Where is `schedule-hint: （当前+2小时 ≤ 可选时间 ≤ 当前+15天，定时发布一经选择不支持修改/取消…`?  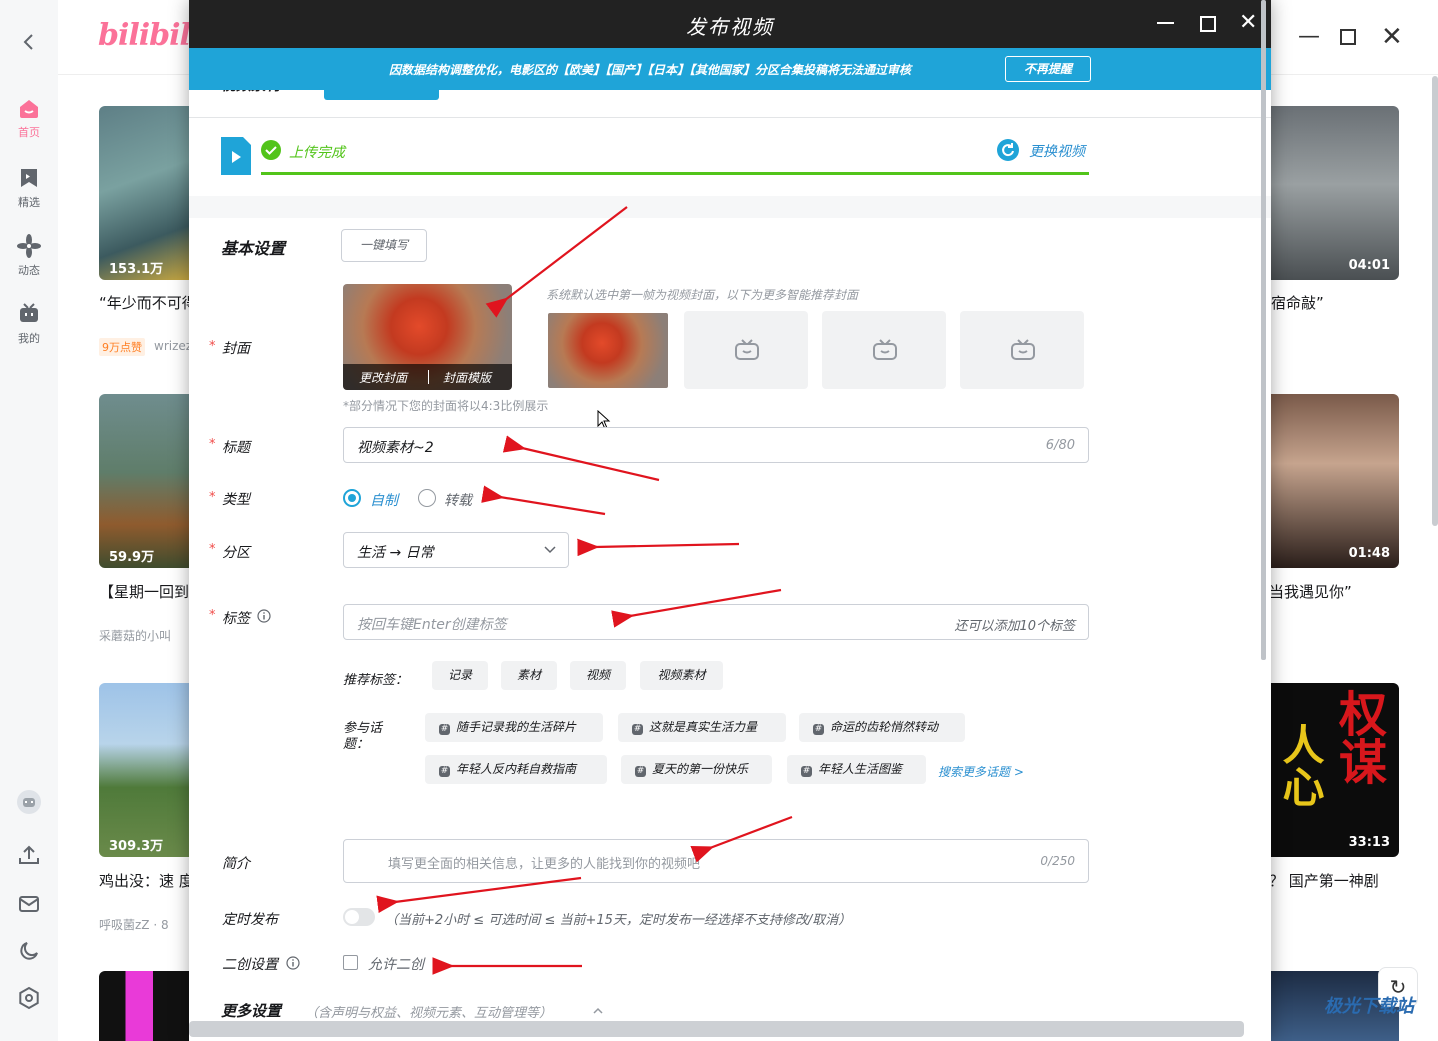 schedule-hint: （当前+2小时 ≤ 可选时间 ≤ 当前+15天，定时发布一经选择不支持修改/取消… is located at coordinates (618, 920).